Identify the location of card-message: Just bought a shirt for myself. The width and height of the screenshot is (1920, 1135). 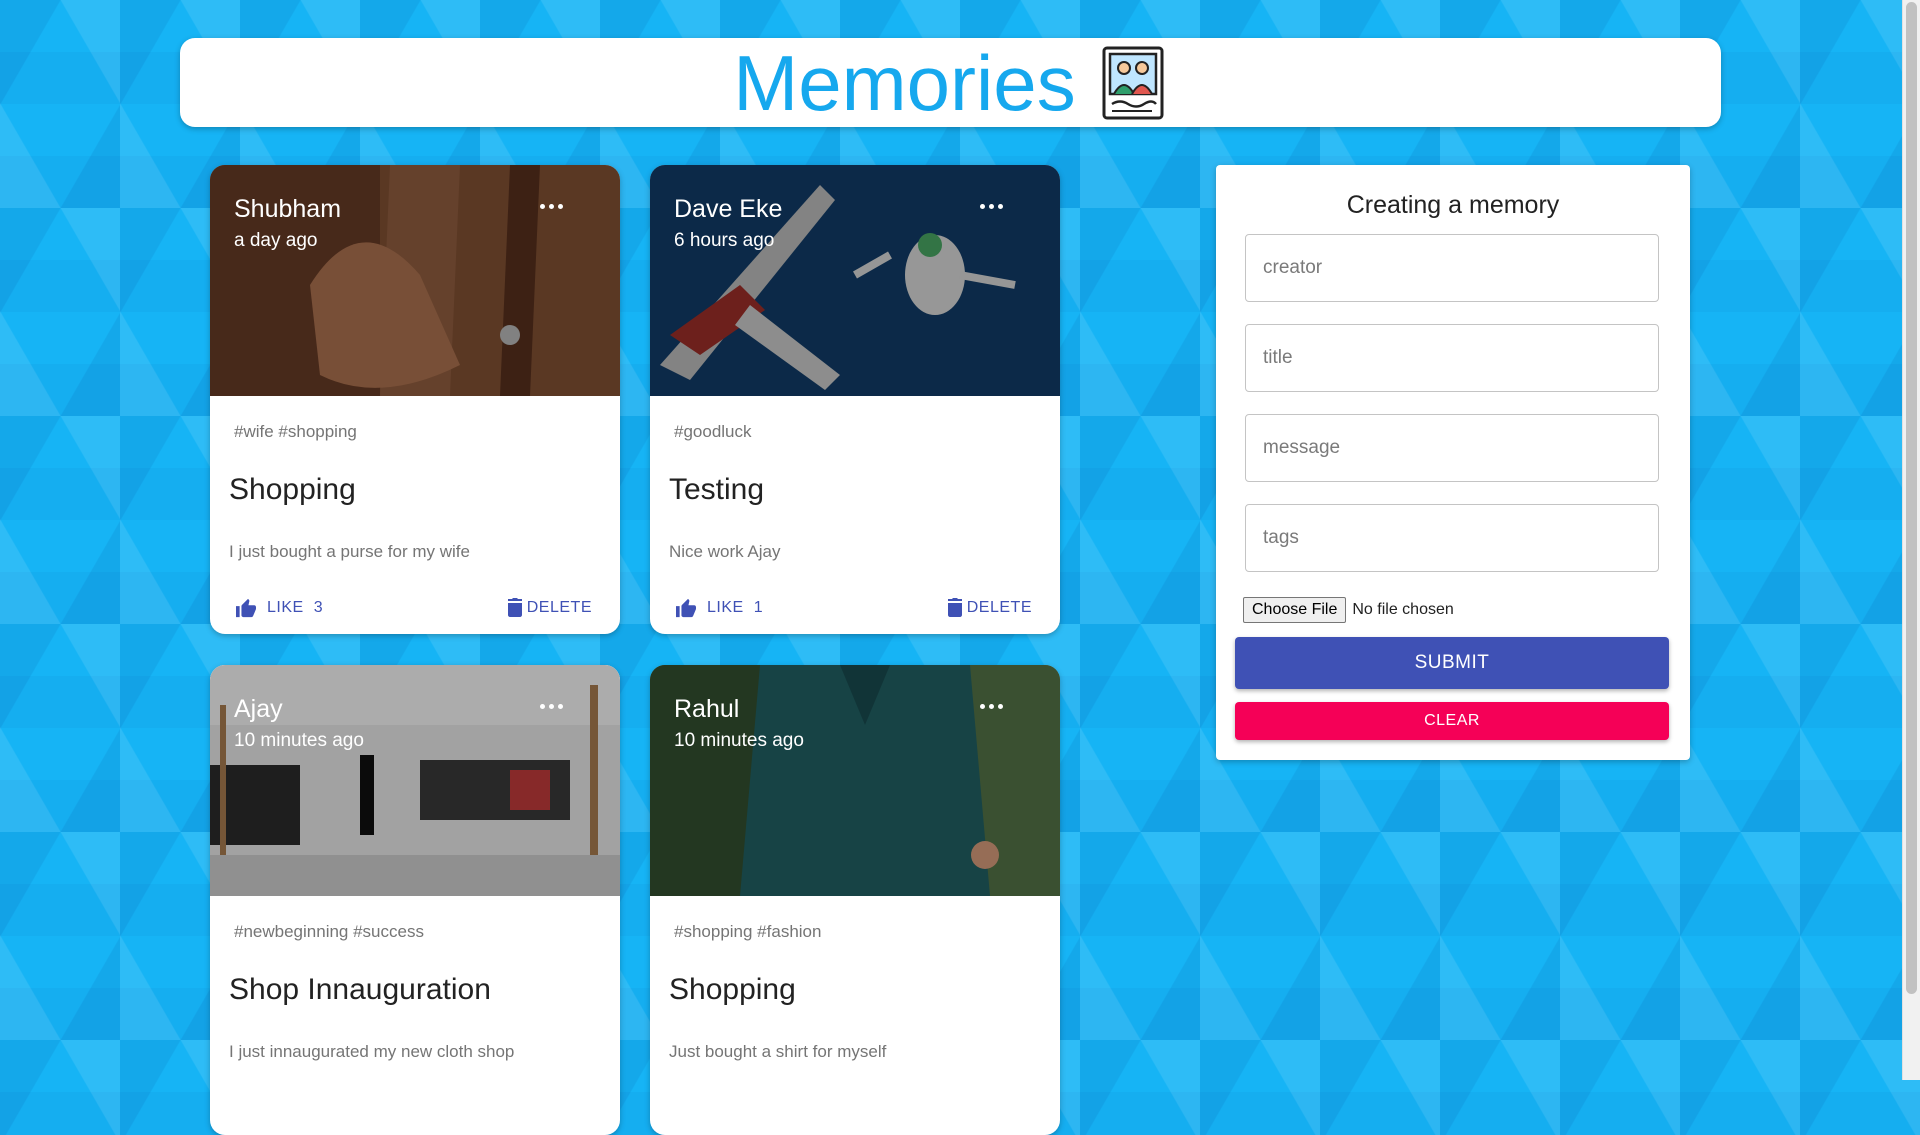
(778, 1051).